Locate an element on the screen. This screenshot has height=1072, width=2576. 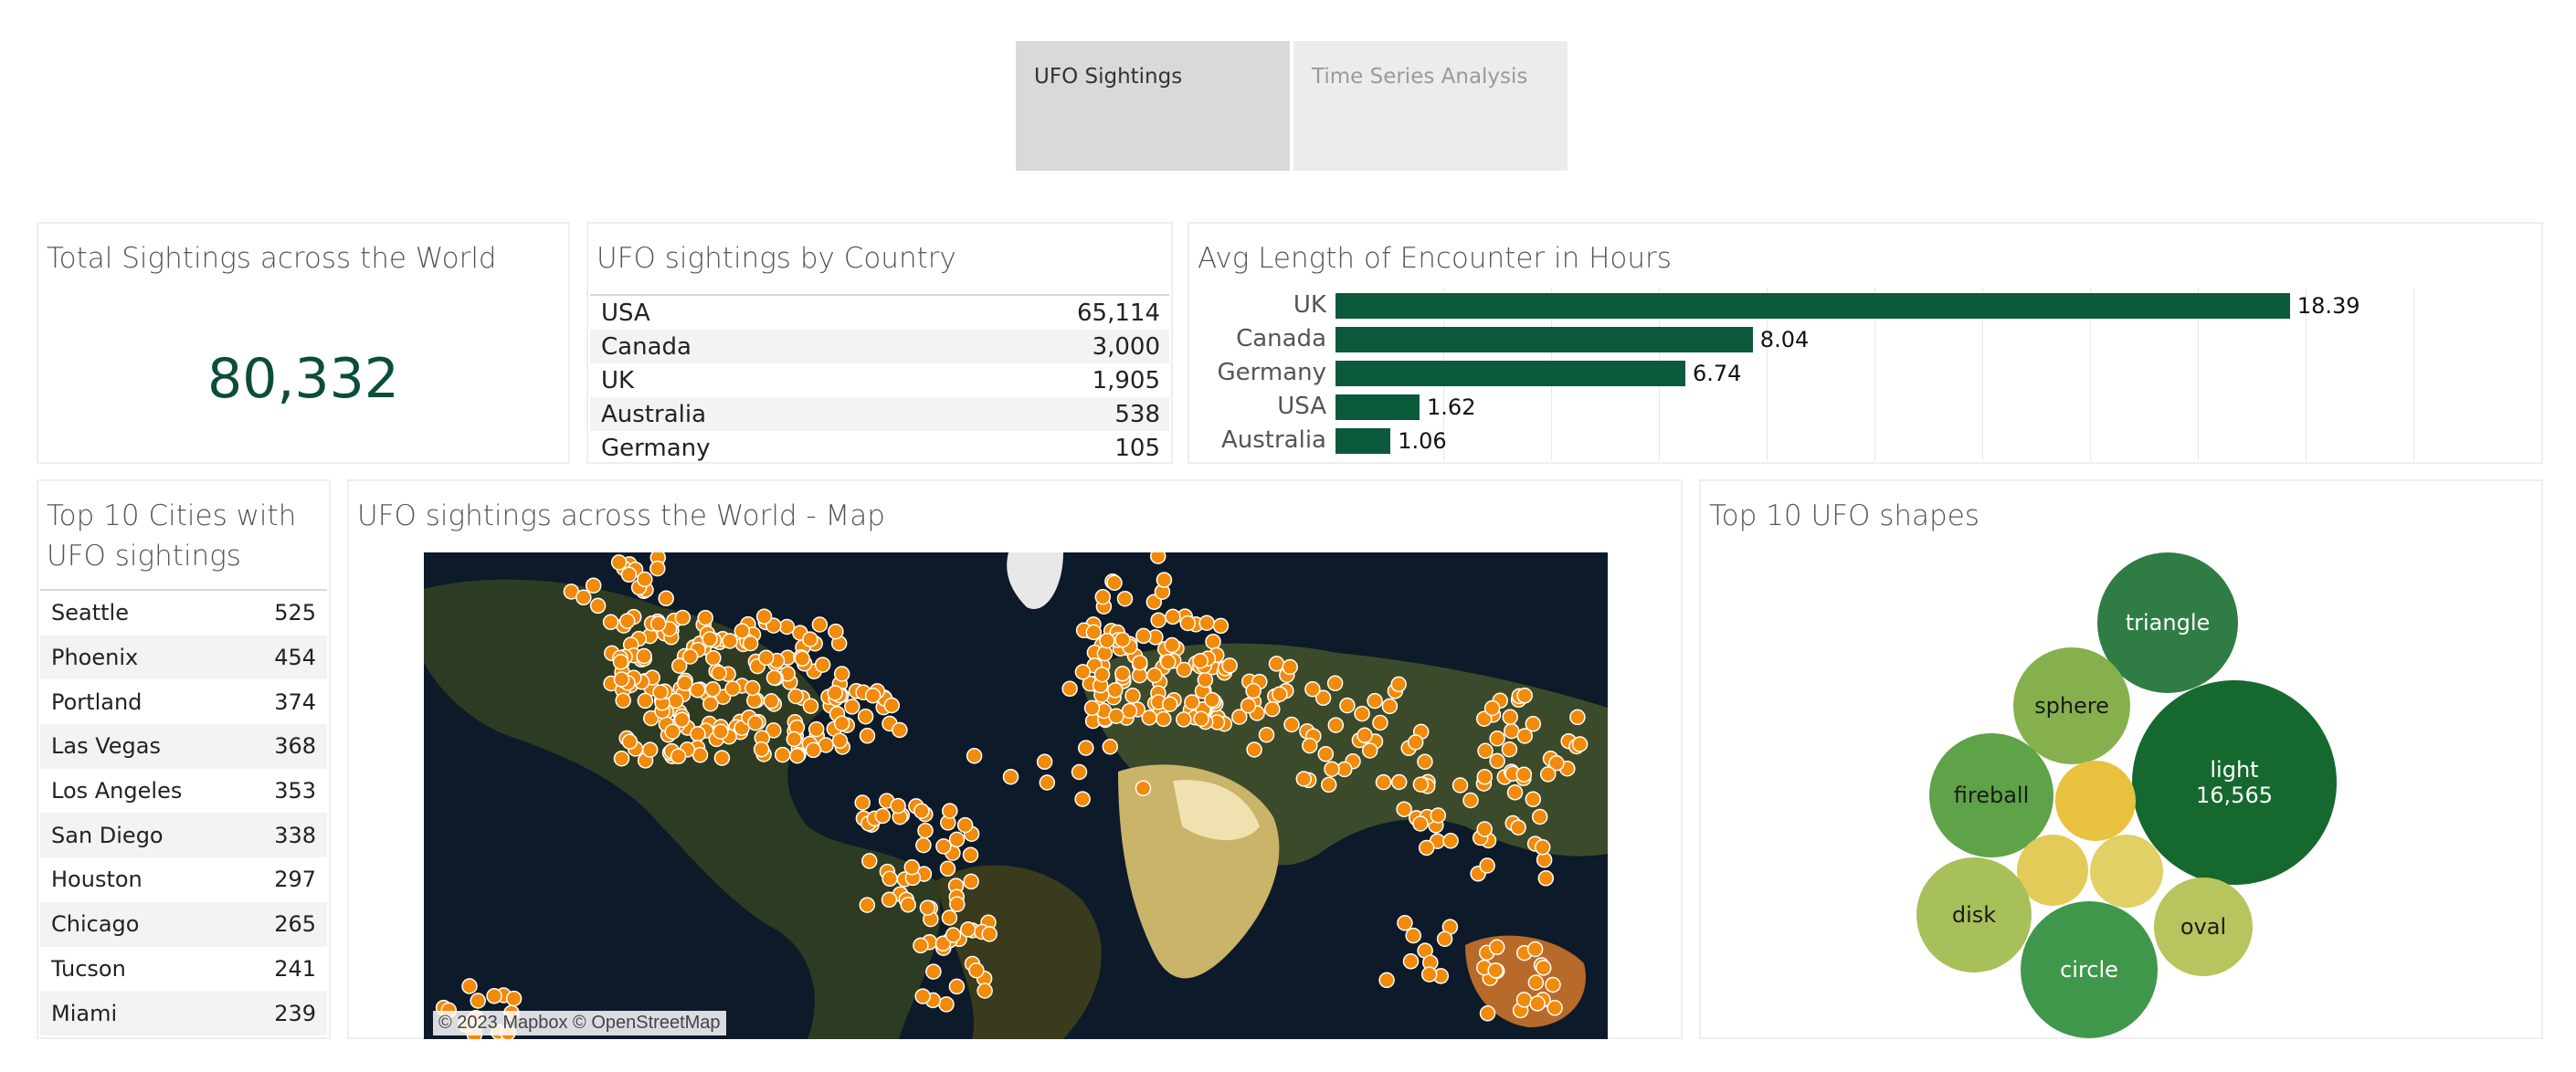
bubble-oval: oval is located at coordinates (2203, 927).